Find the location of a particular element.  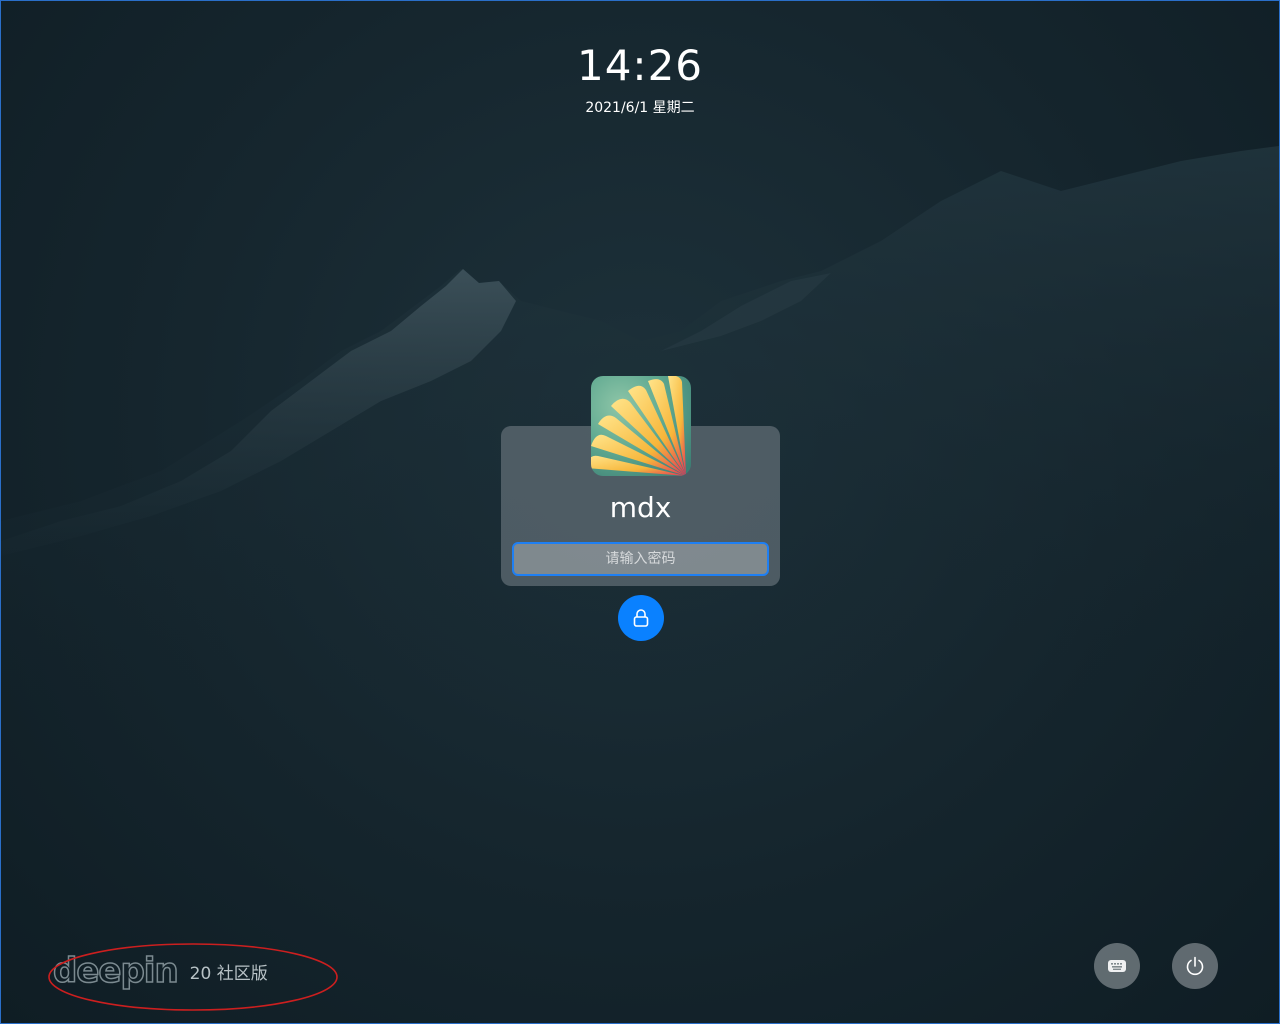

clock-date: 2021/6/1 星期二 is located at coordinates (640, 108).